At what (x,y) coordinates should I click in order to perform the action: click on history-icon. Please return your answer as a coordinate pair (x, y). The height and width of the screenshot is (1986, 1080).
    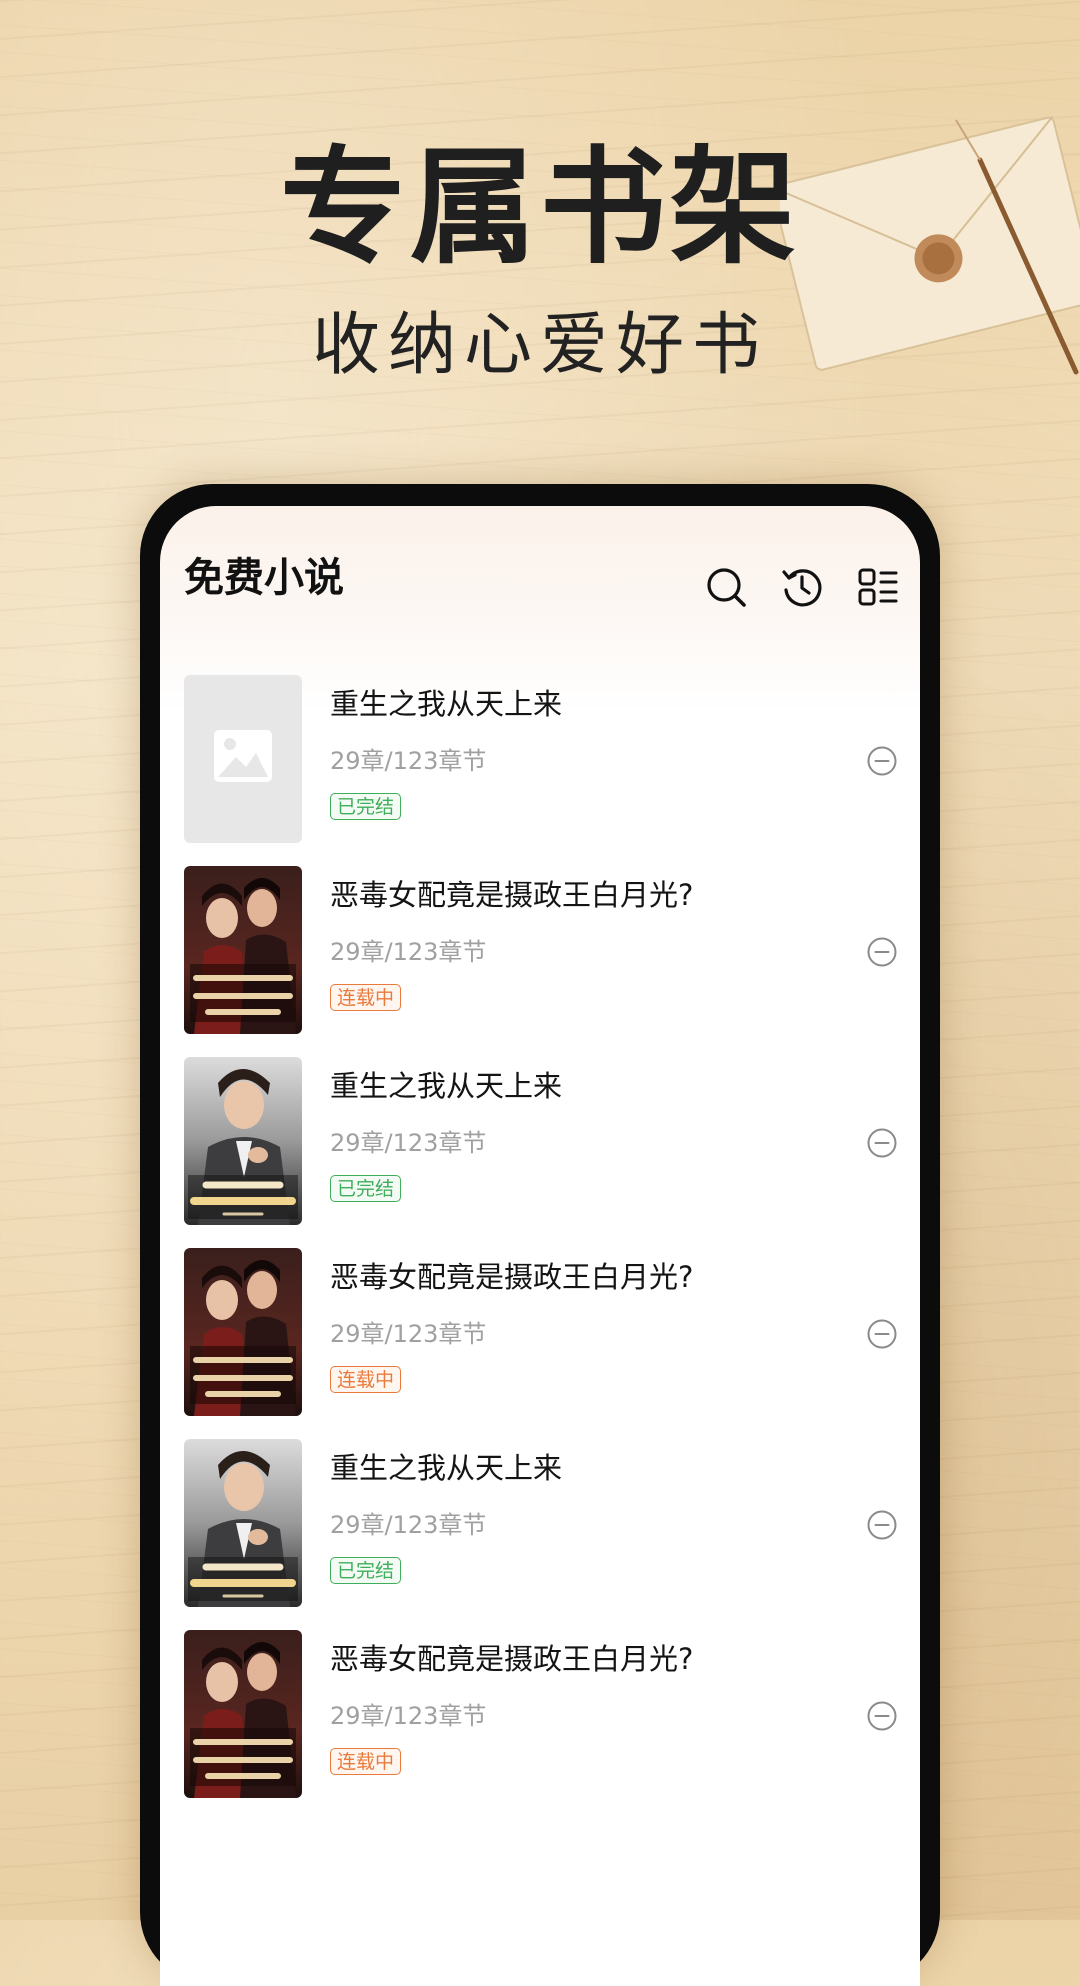
    Looking at the image, I should click on (802, 587).